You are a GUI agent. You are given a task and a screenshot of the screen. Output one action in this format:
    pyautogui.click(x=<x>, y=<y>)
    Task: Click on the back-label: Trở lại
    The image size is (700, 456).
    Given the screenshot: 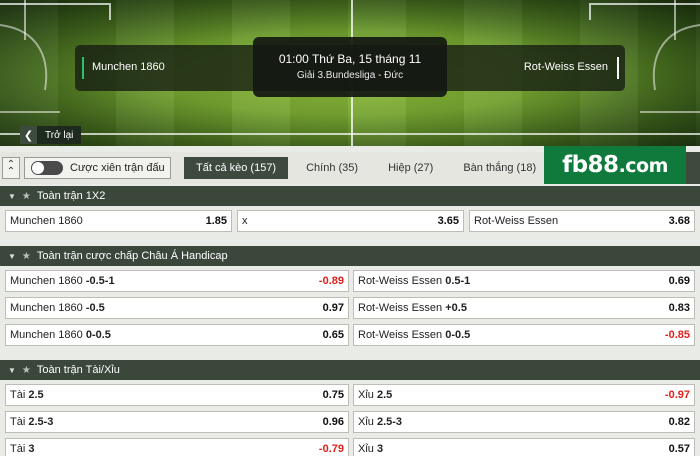 What is the action you would take?
    pyautogui.click(x=59, y=135)
    